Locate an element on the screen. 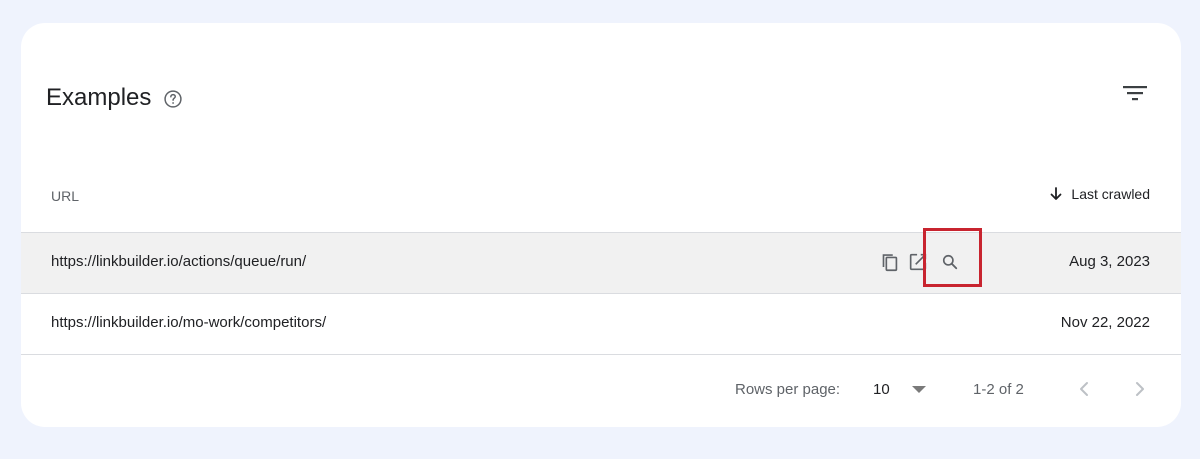 Image resolution: width=1200 pixels, height=459 pixels. card-title: Examples is located at coordinates (114, 98).